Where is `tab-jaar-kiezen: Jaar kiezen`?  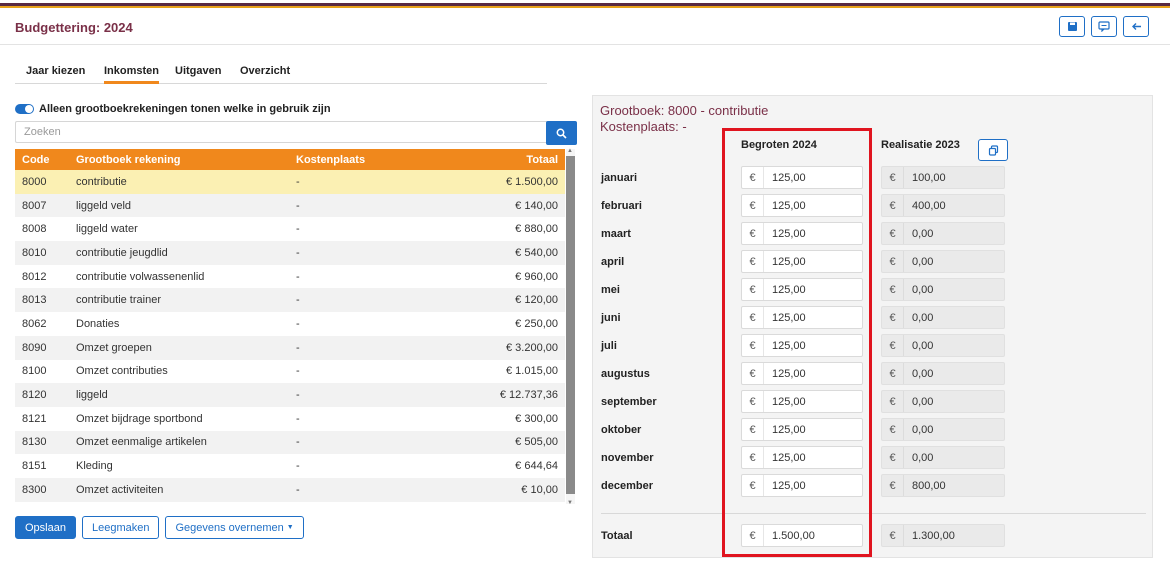 tab-jaar-kiezen: Jaar kiezen is located at coordinates (55, 71).